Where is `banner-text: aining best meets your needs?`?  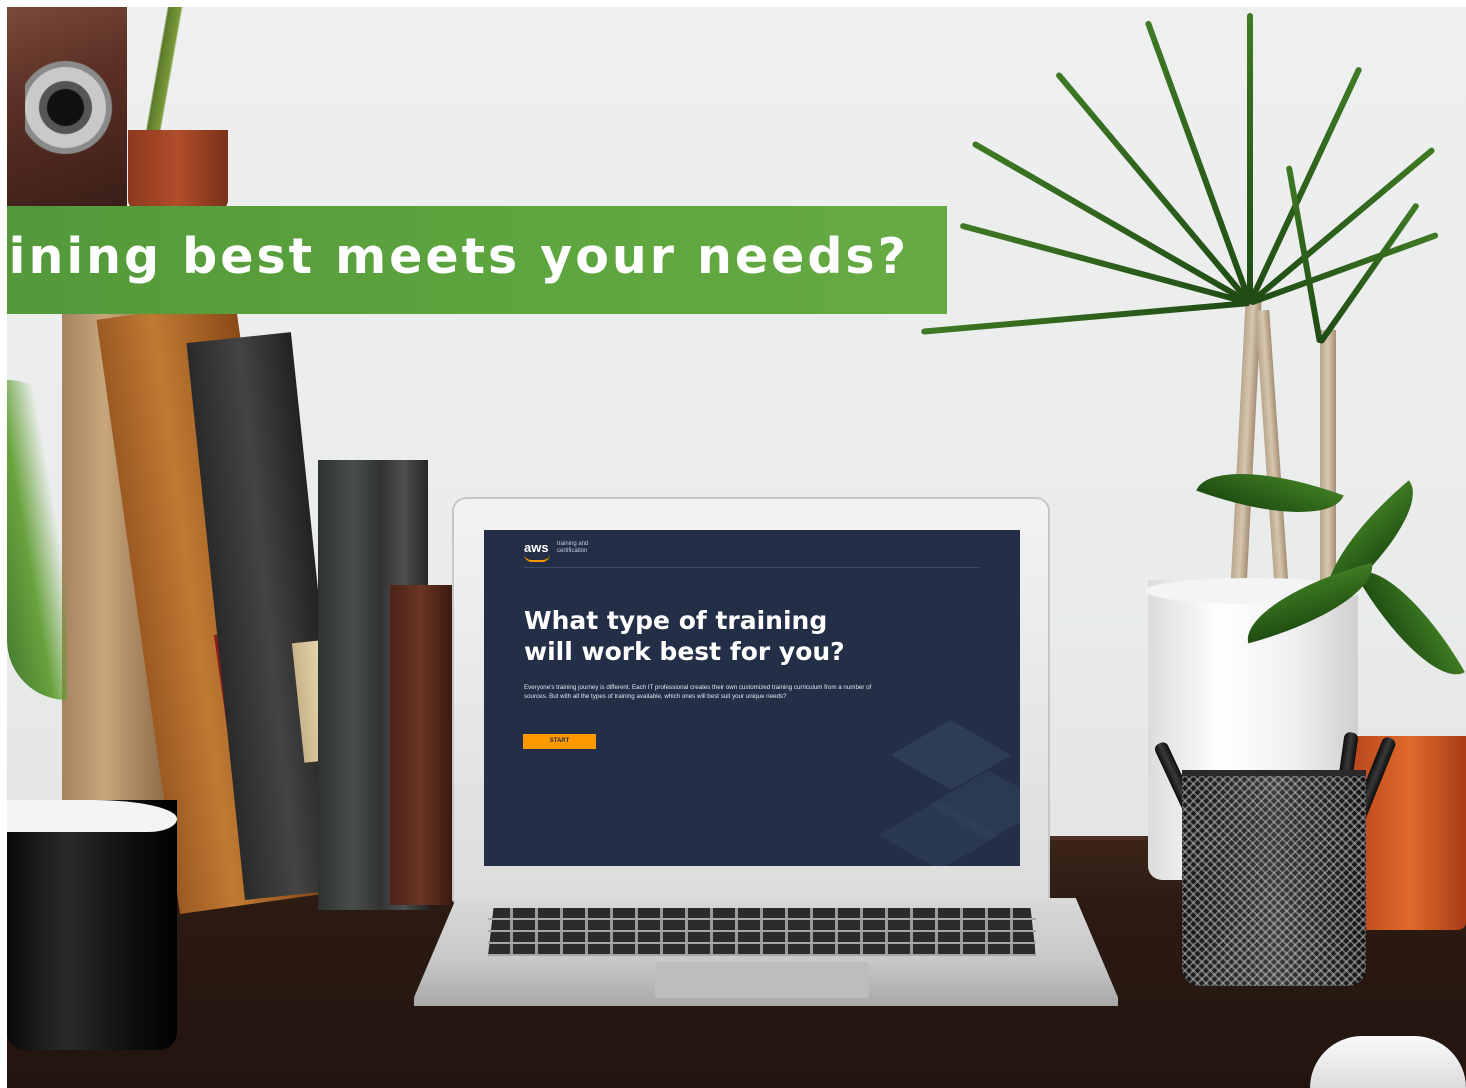
banner-text: aining best meets your needs? is located at coordinates (454, 256).